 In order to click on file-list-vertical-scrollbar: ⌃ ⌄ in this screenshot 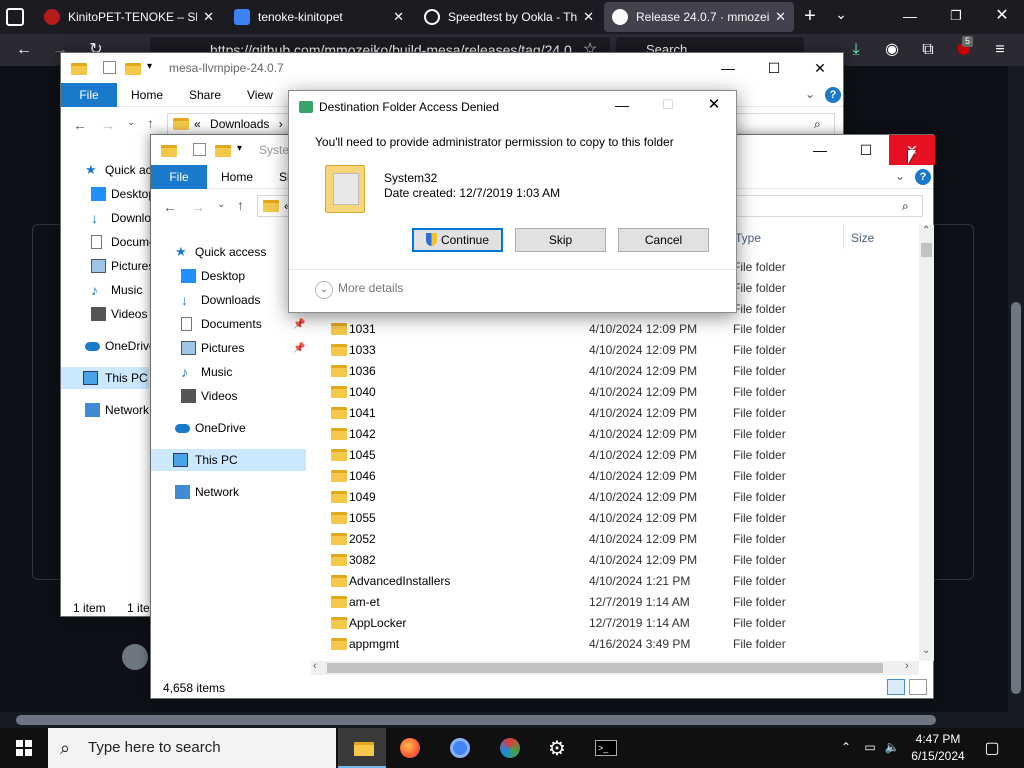, I will do `click(926, 443)`.